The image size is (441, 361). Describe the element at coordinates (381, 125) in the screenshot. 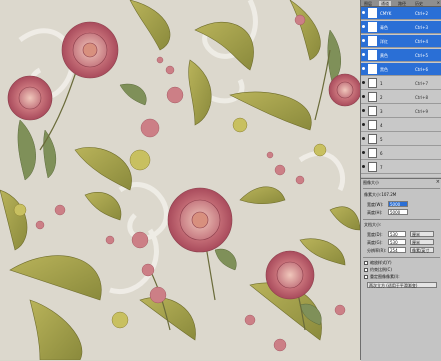

I see `channel-name: 4` at that location.